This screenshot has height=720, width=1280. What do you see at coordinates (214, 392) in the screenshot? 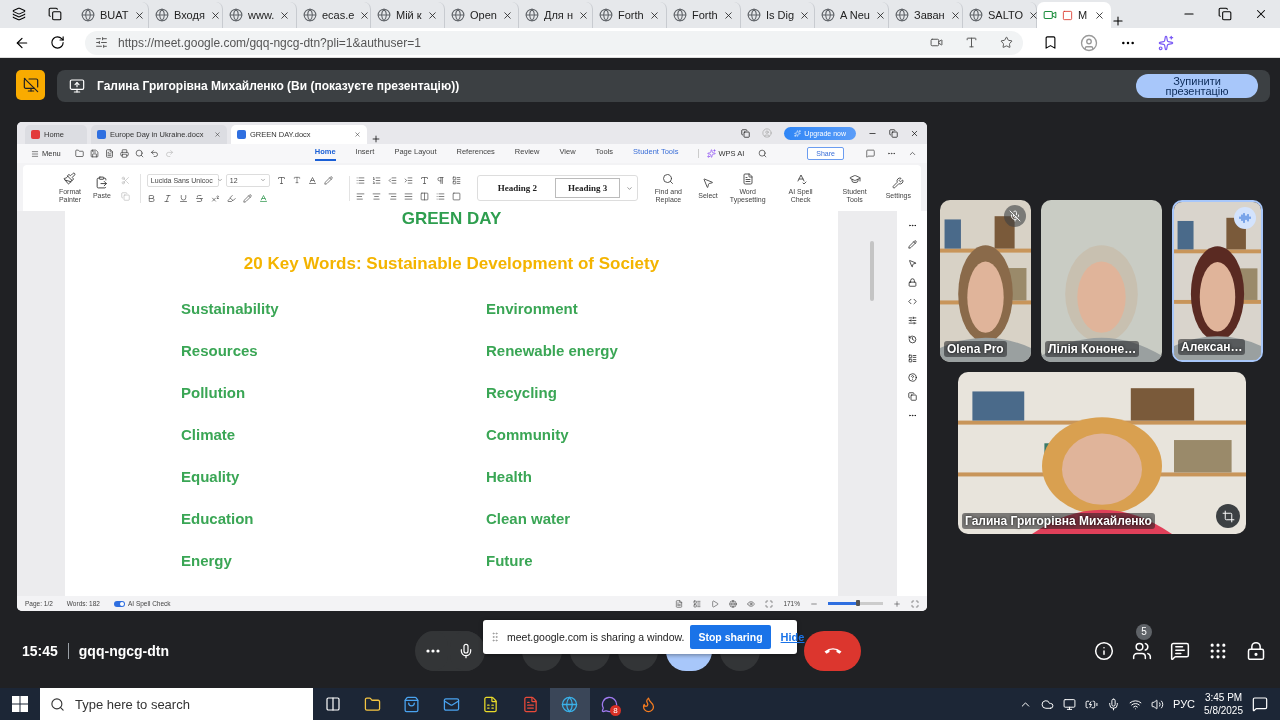
I see `key-word: Pollution` at bounding box center [214, 392].